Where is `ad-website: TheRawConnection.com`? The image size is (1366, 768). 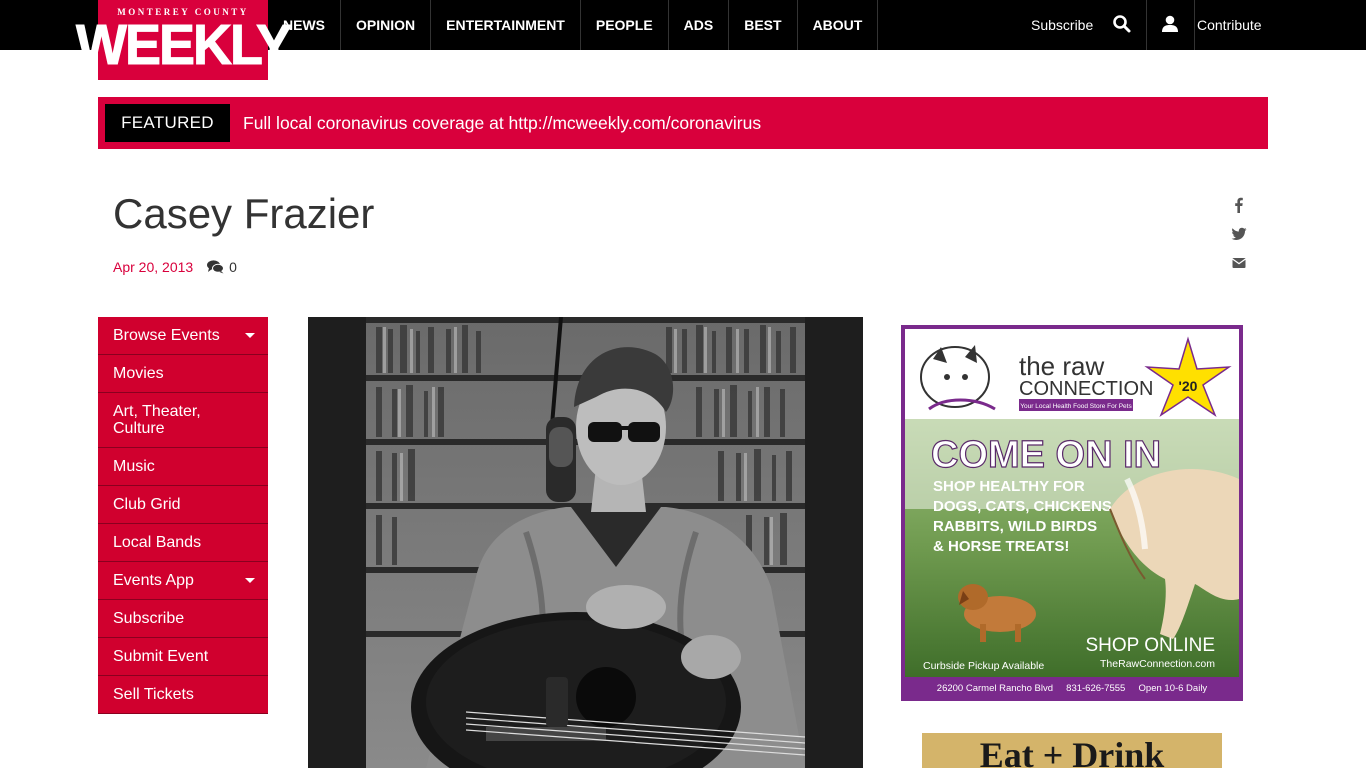
ad-website: TheRawConnection.com is located at coordinates (1157, 664).